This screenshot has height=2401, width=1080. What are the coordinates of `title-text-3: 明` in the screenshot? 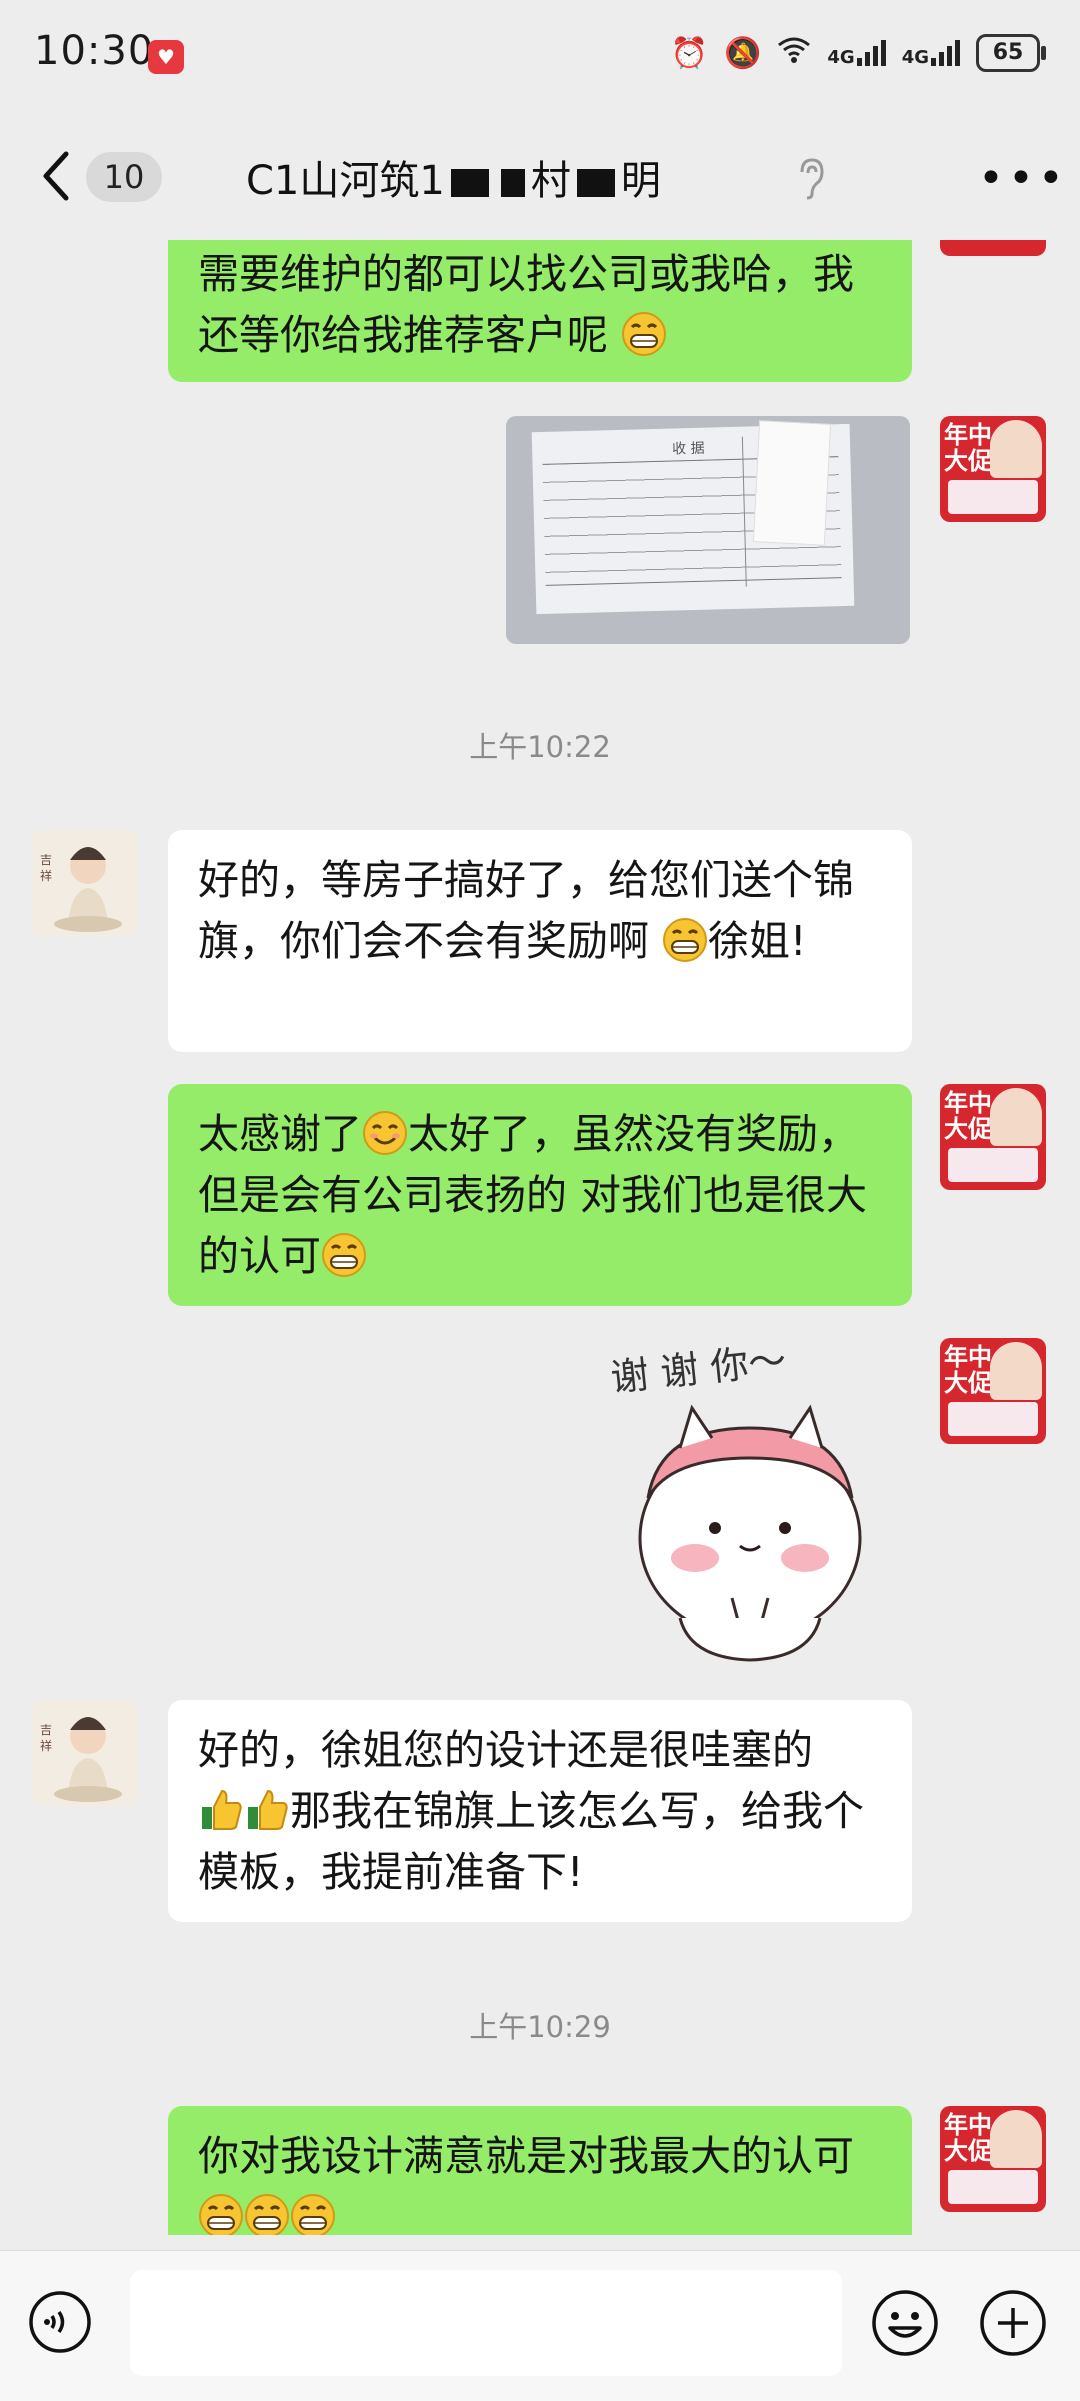 It's located at (640, 181).